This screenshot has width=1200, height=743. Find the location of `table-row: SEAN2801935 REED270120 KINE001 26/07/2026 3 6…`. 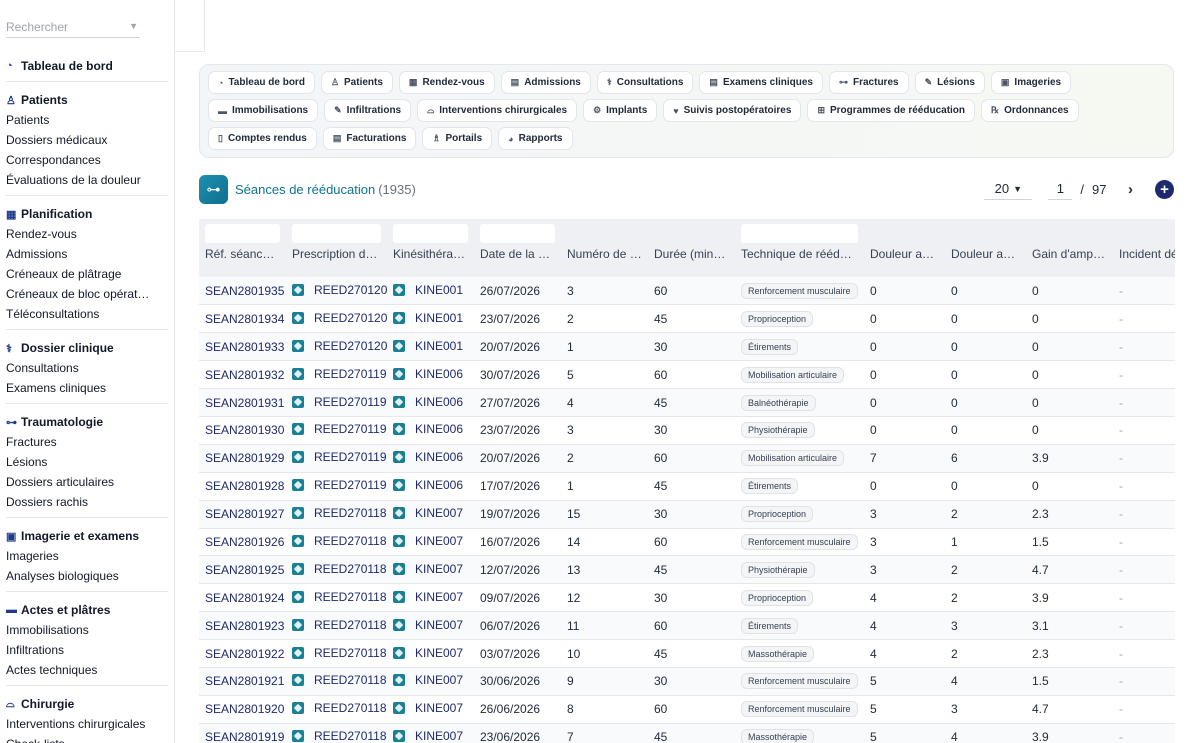

table-row: SEAN2801935 REED270120 KINE001 26/07/2026 3 6… is located at coordinates (687, 291).